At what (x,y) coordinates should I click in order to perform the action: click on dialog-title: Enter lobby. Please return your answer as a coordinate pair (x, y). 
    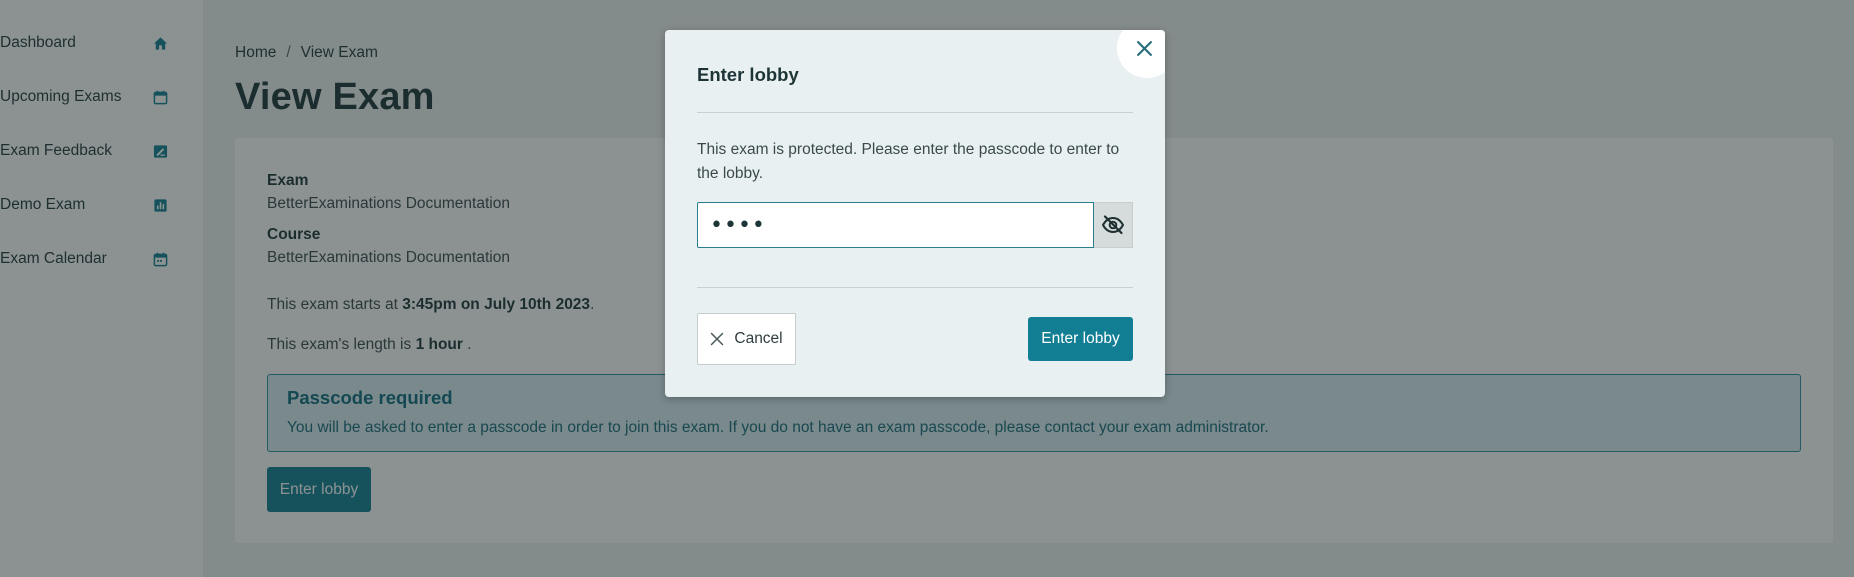
    Looking at the image, I should click on (748, 74).